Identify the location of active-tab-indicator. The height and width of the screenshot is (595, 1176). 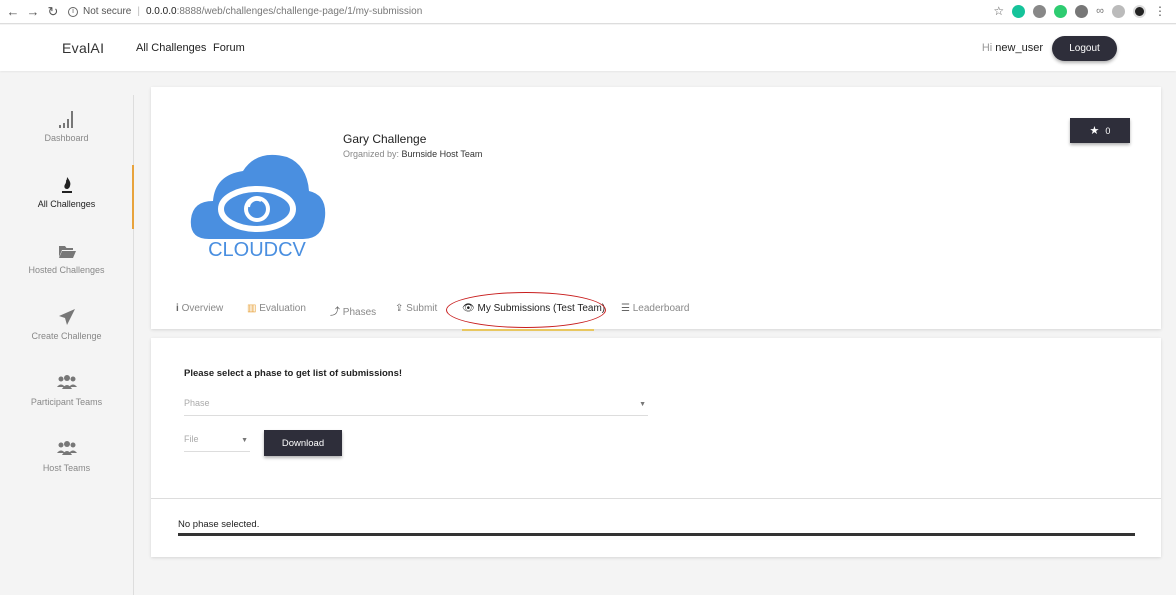
(528, 330).